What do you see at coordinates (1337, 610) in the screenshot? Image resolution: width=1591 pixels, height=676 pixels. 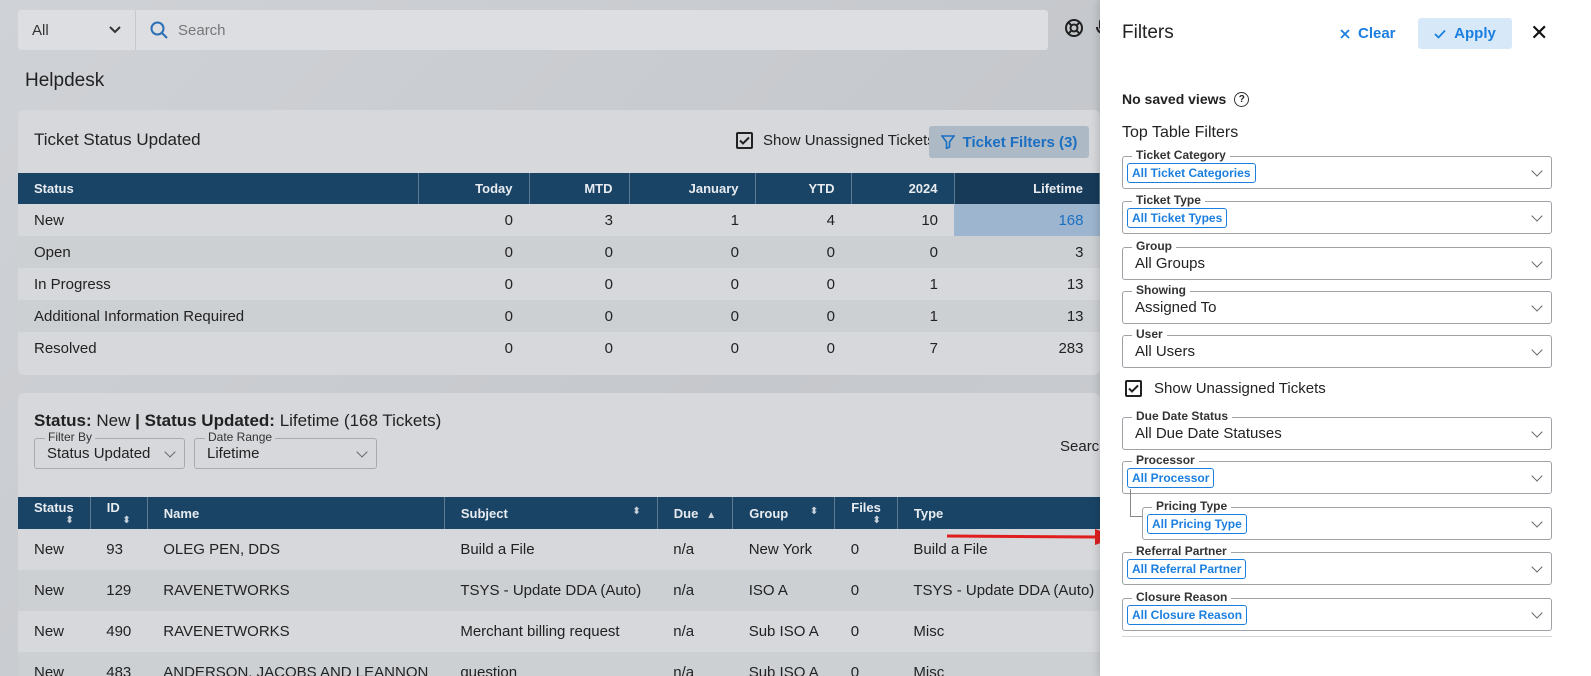 I see `closure-reason-select: Closure Reason All Closure Reason` at bounding box center [1337, 610].